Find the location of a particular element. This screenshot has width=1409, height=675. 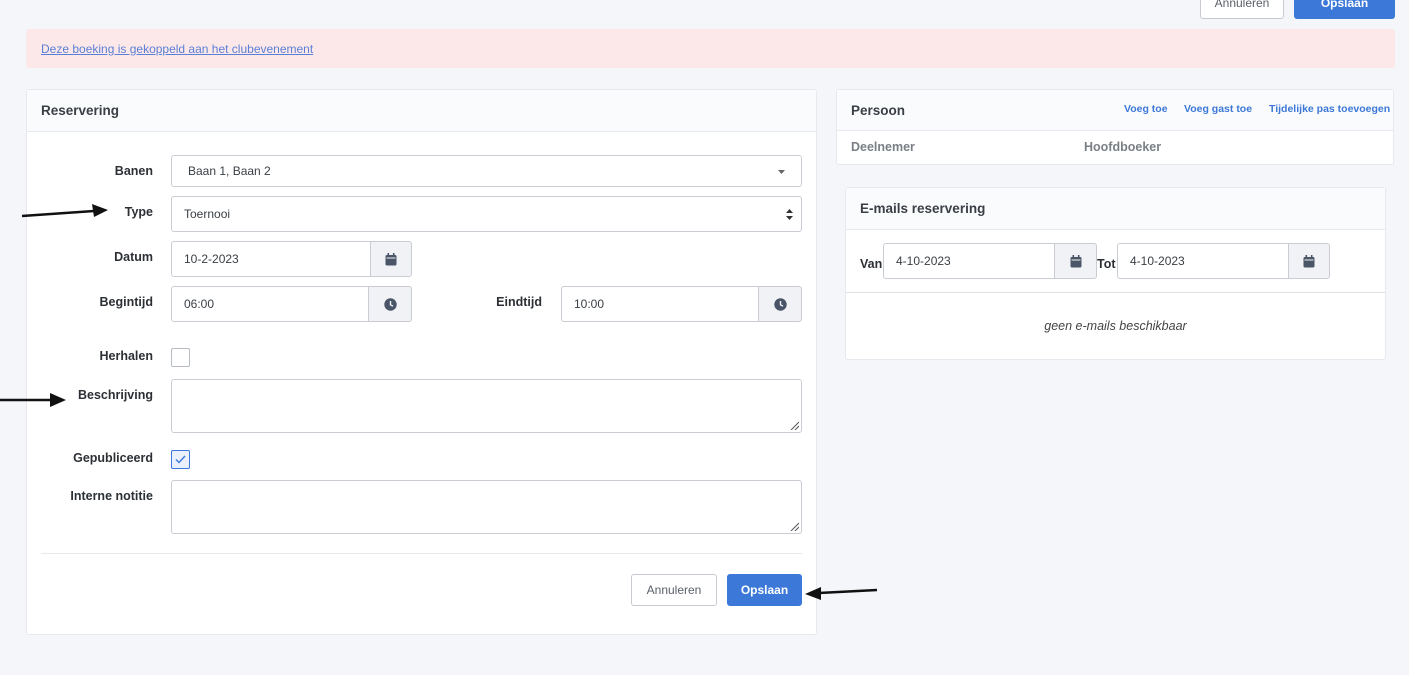

datum-label: Datum is located at coordinates (133, 257).